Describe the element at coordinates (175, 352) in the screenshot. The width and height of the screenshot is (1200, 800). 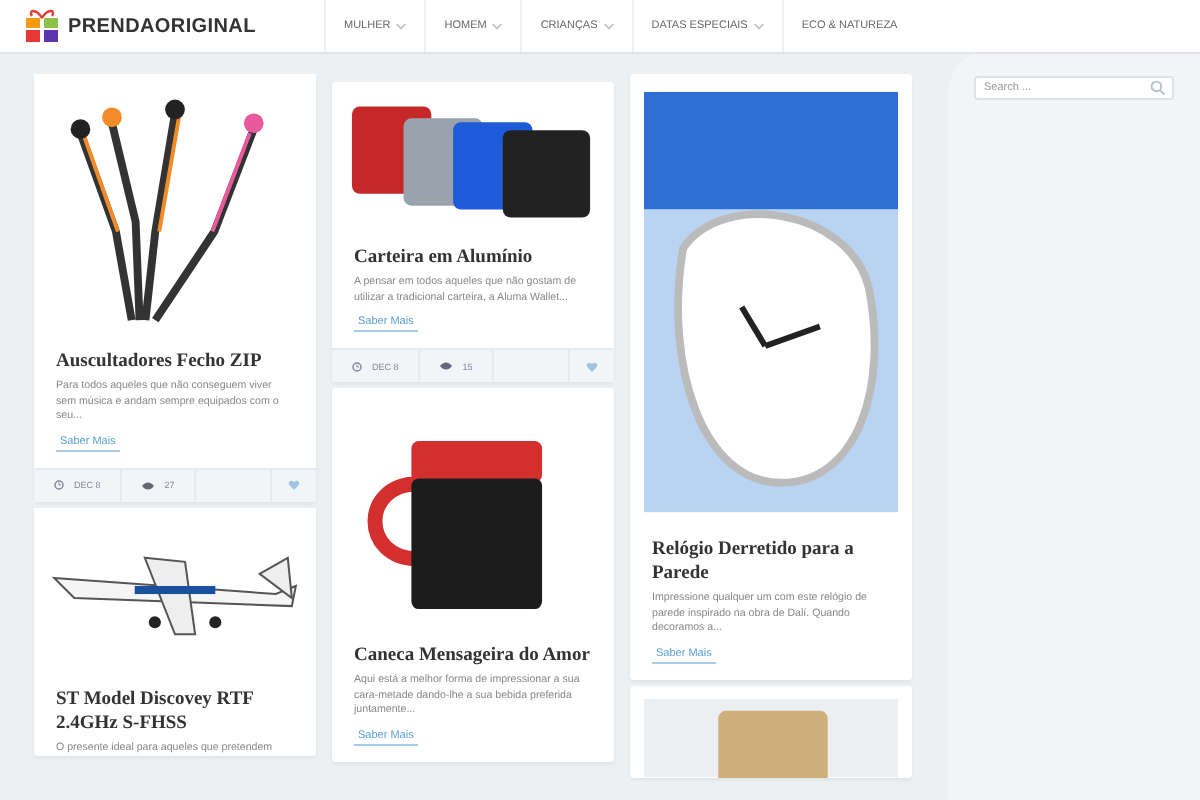
I see `product-title: Auscultadores Fecho ZIP` at that location.